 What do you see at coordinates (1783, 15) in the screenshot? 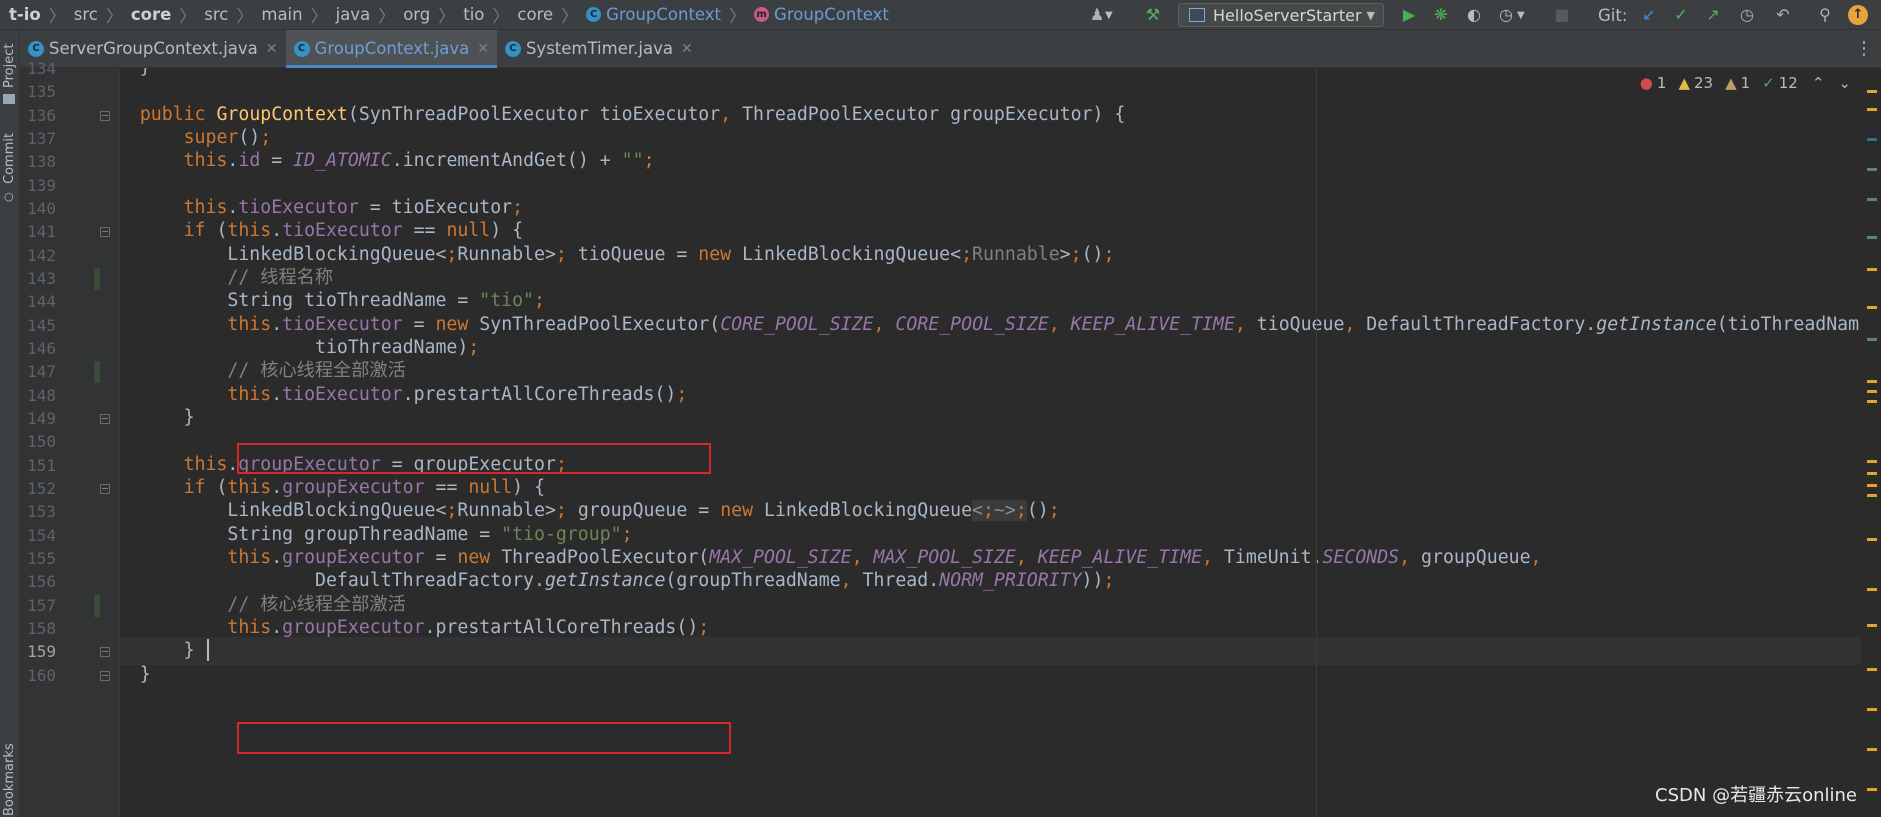
I see `rollback-icon: ↶` at bounding box center [1783, 15].